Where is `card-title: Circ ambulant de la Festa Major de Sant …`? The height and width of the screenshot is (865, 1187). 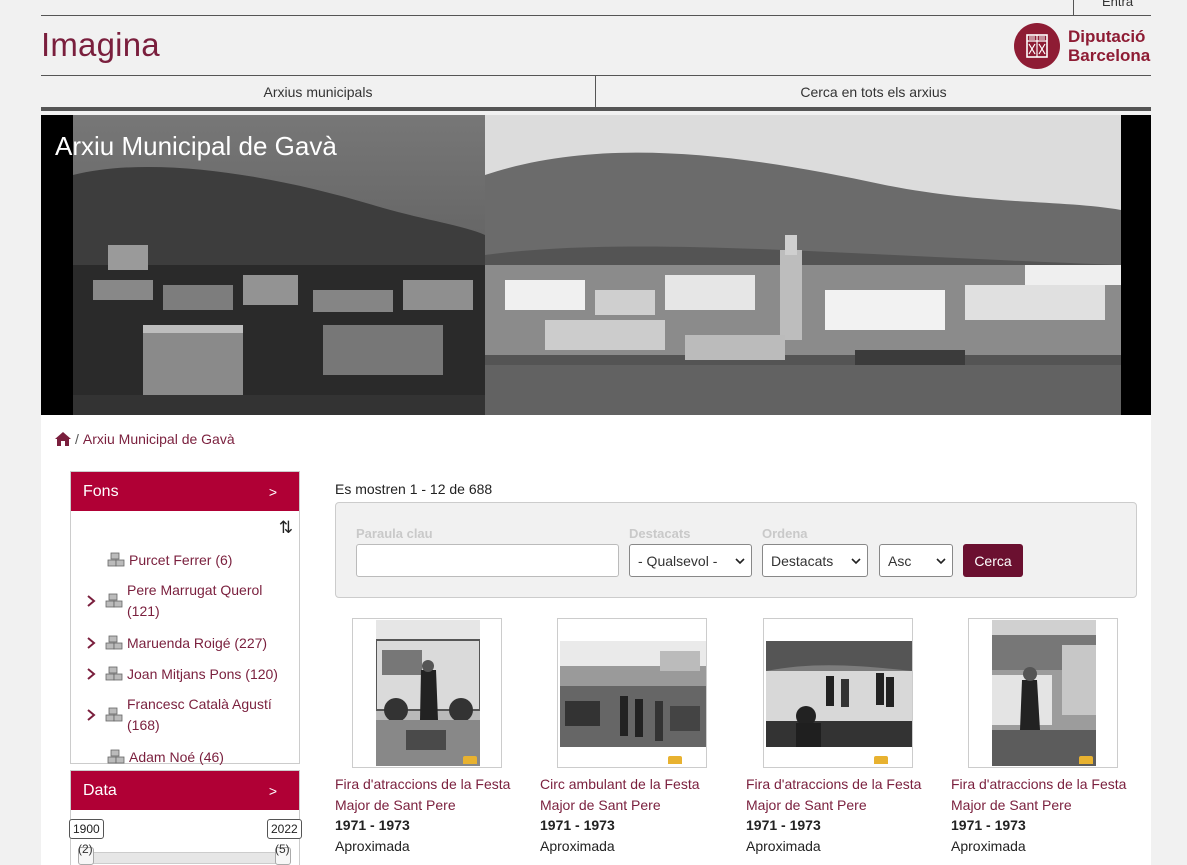 card-title: Circ ambulant de la Festa Major de Sant … is located at coordinates (635, 795).